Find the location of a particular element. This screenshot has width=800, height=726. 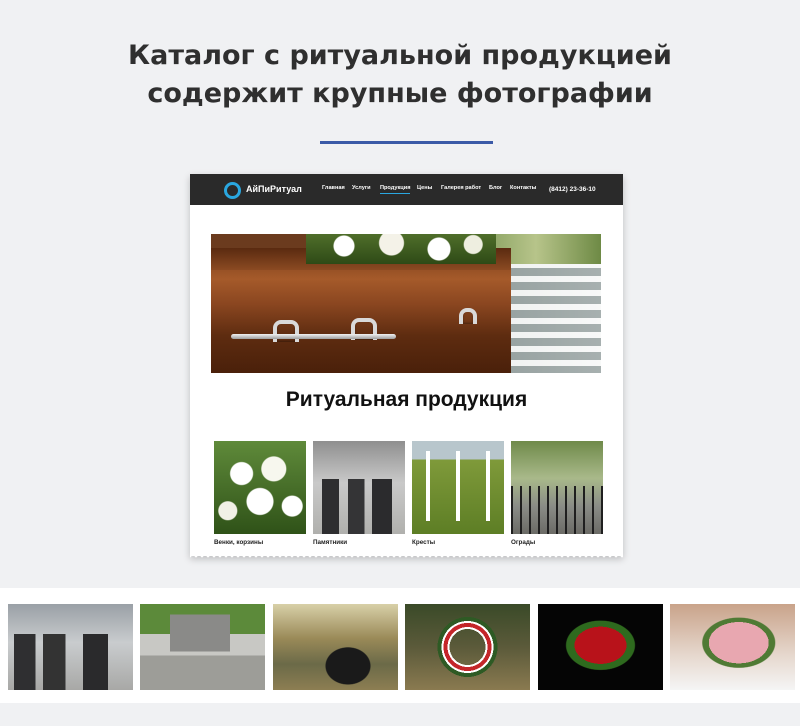

nav-item-contacts: Контакты is located at coordinates (523, 188).